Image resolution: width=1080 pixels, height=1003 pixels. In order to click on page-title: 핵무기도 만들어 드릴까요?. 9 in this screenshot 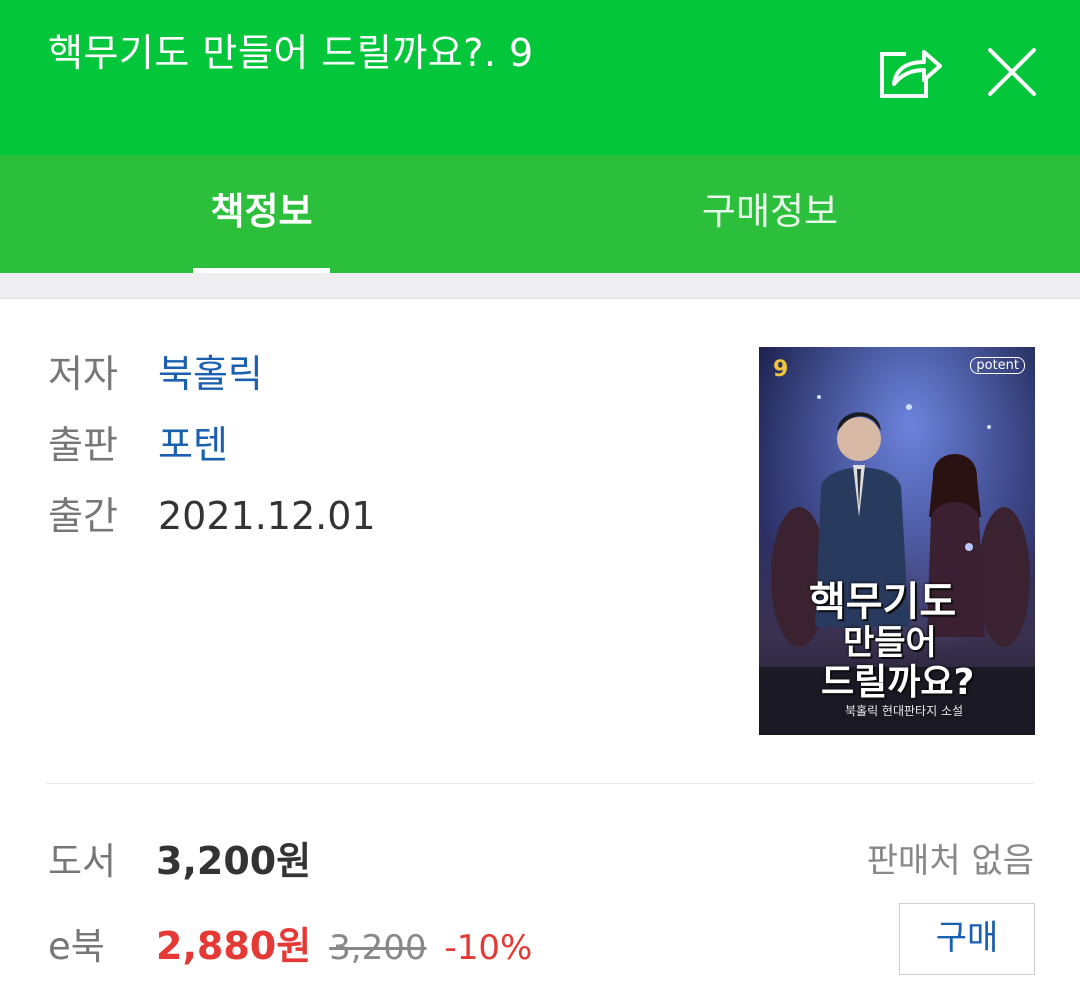, I will do `click(291, 53)`.